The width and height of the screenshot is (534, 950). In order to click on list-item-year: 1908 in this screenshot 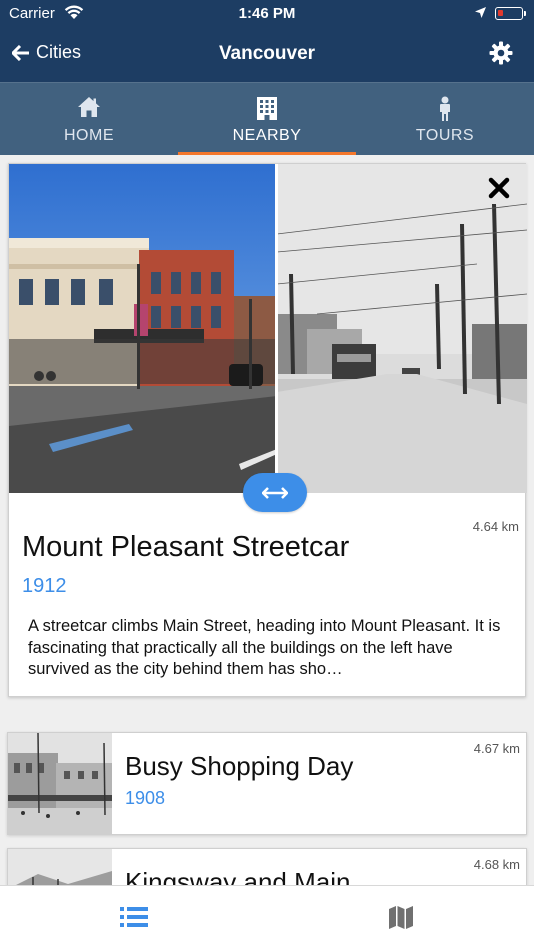, I will do `click(145, 798)`.